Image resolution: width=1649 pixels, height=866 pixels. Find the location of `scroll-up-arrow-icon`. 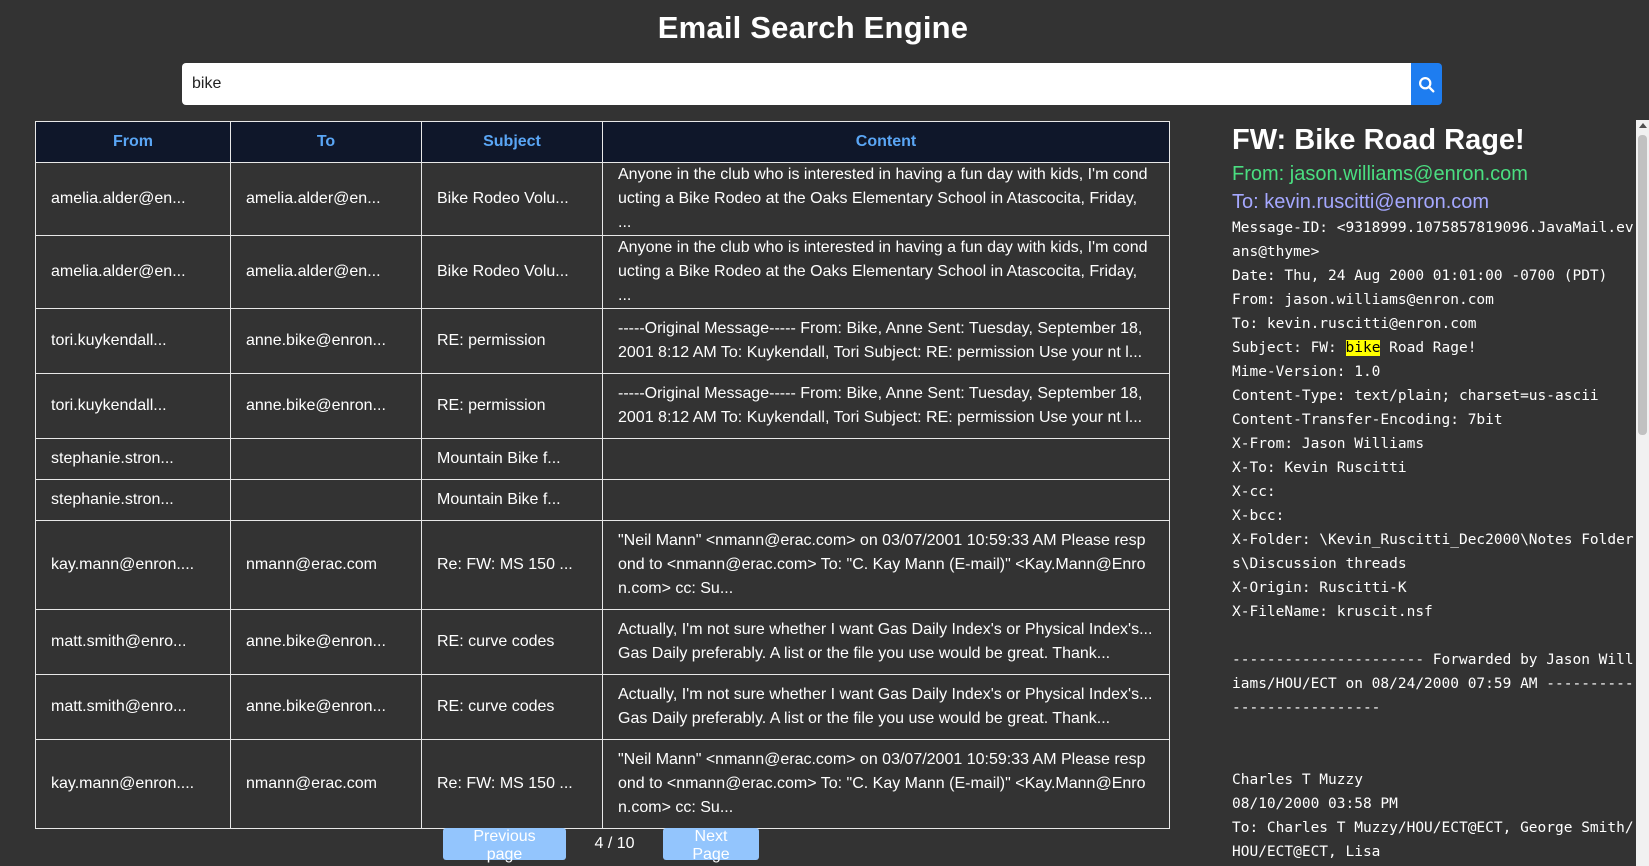

scroll-up-arrow-icon is located at coordinates (1643, 125).